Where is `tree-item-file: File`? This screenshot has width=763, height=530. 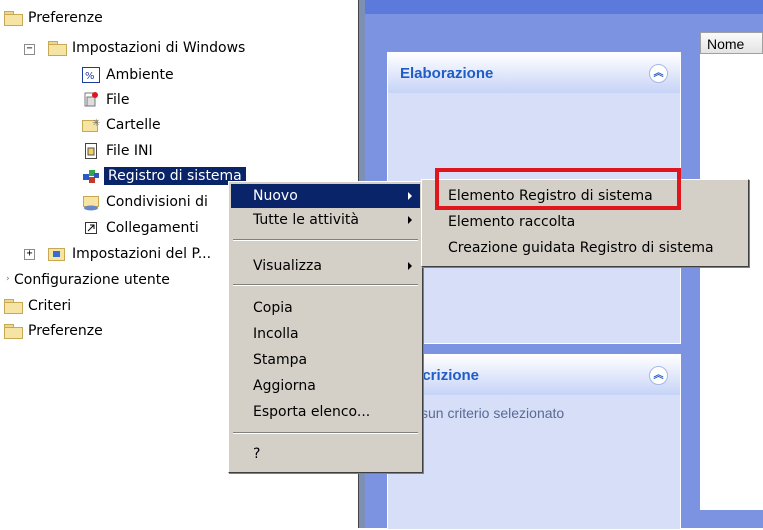
tree-item-file: File is located at coordinates (105, 100).